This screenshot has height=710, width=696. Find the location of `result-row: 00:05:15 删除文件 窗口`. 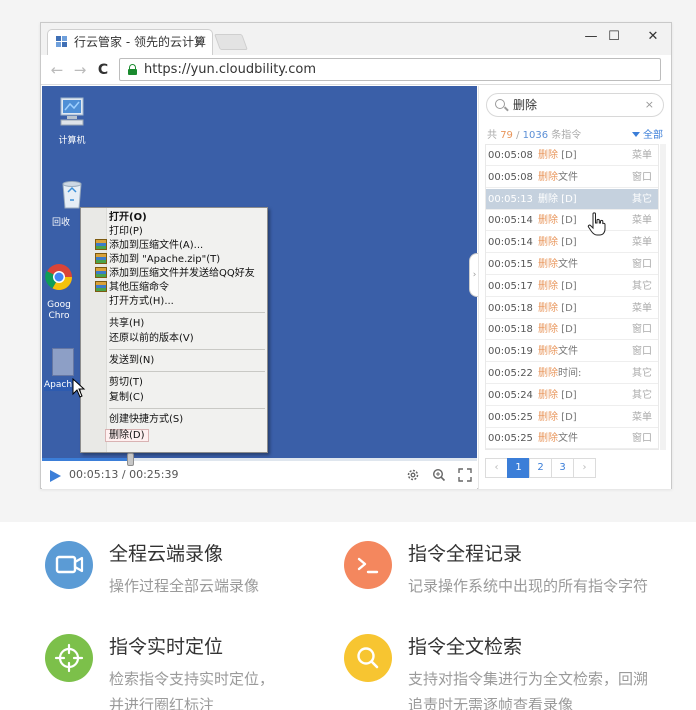

result-row: 00:05:15 删除文件 窗口 is located at coordinates (572, 264).